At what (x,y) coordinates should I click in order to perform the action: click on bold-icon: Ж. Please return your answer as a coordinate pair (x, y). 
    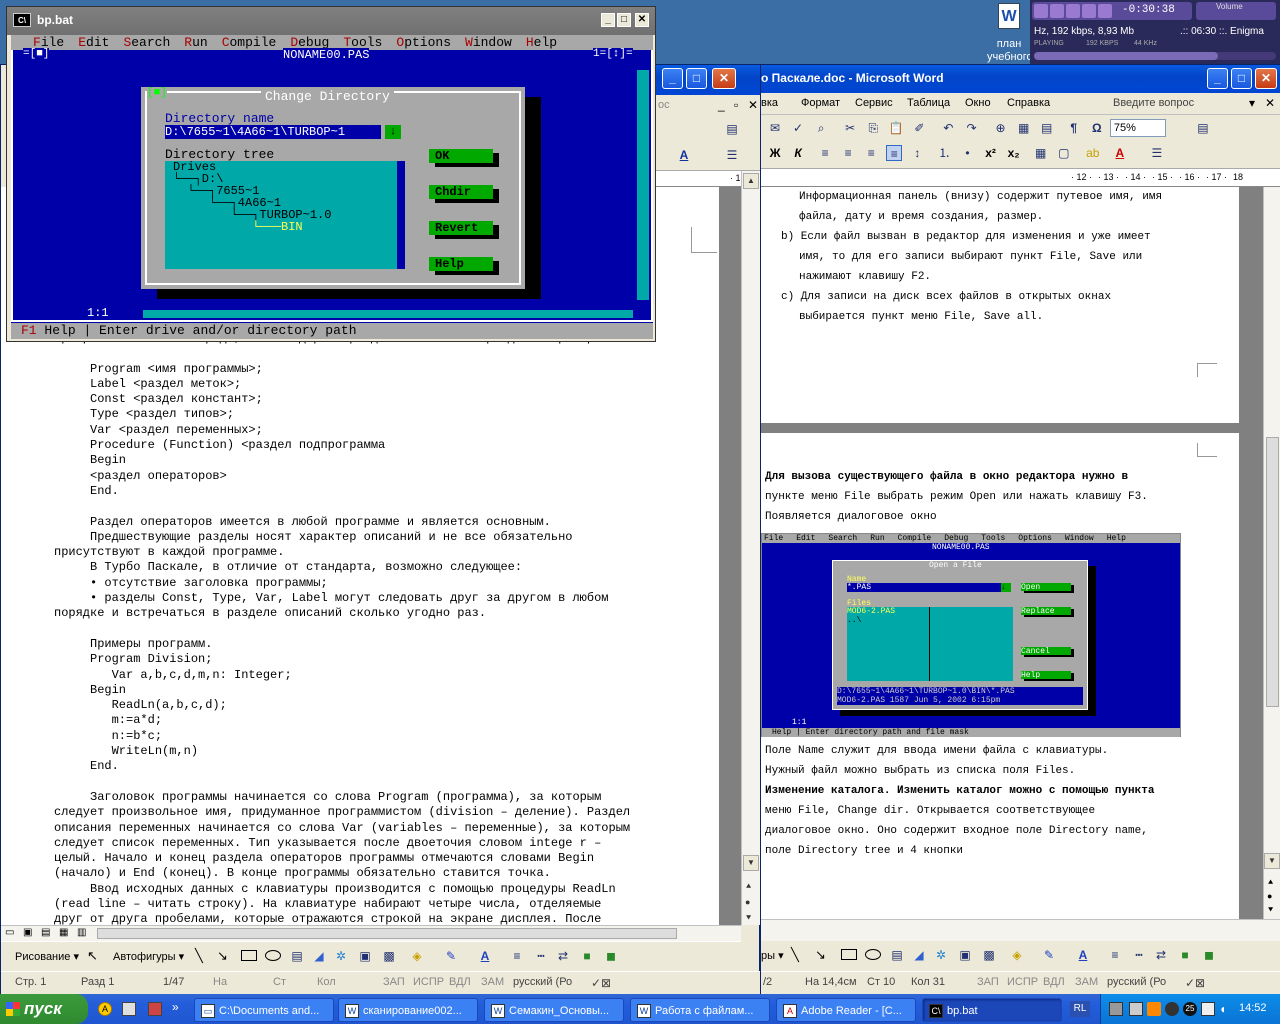
    Looking at the image, I should click on (775, 153).